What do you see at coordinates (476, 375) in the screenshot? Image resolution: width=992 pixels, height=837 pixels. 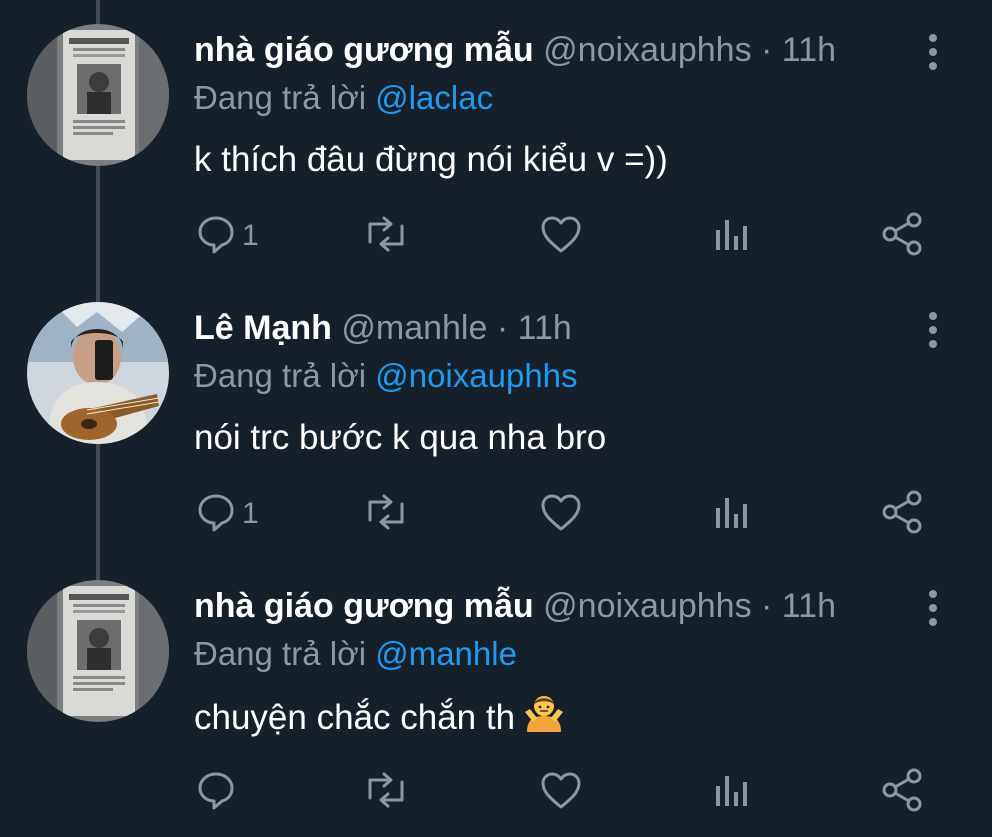 I see `mention-link: @noixauphhs` at bounding box center [476, 375].